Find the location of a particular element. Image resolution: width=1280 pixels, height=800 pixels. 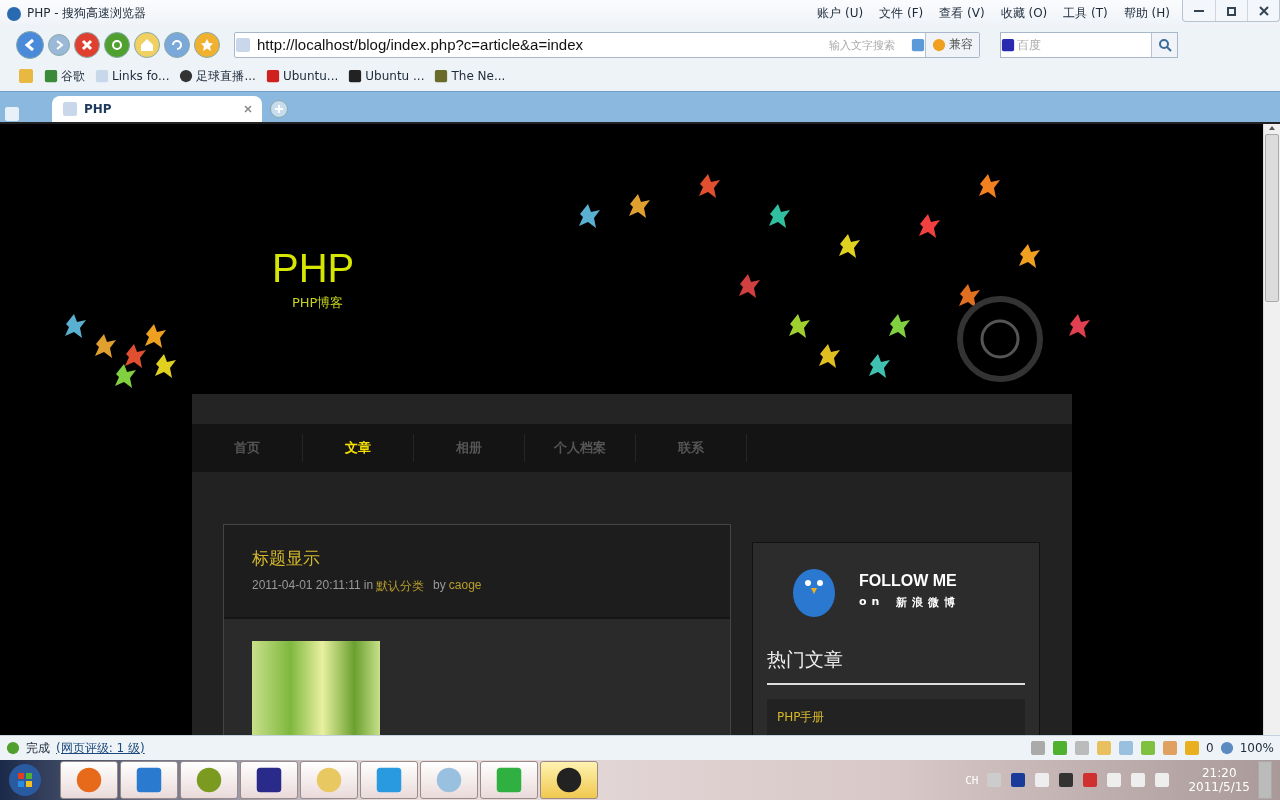

star-icon is located at coordinates (207, 44).